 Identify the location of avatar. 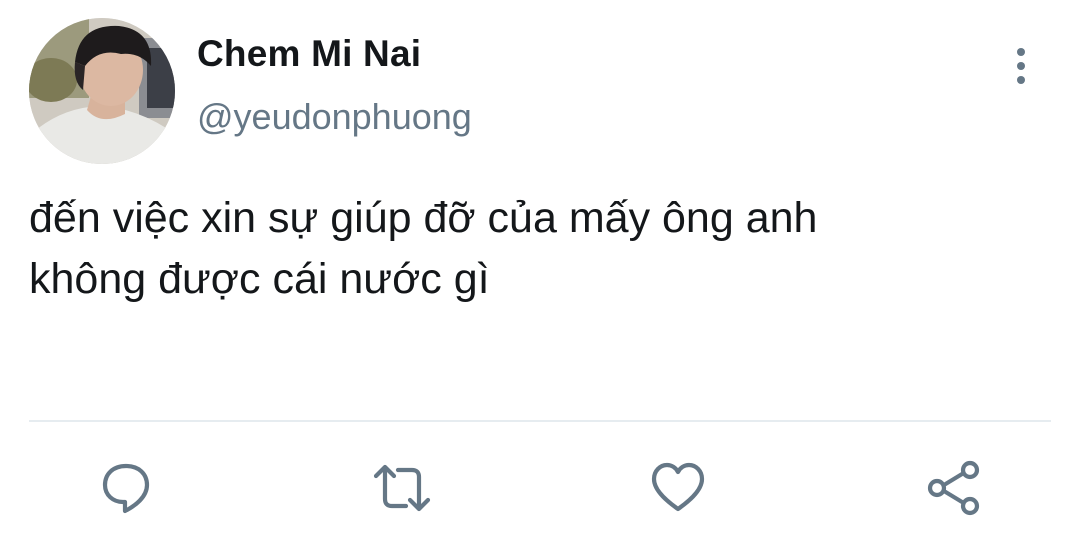
(102, 91).